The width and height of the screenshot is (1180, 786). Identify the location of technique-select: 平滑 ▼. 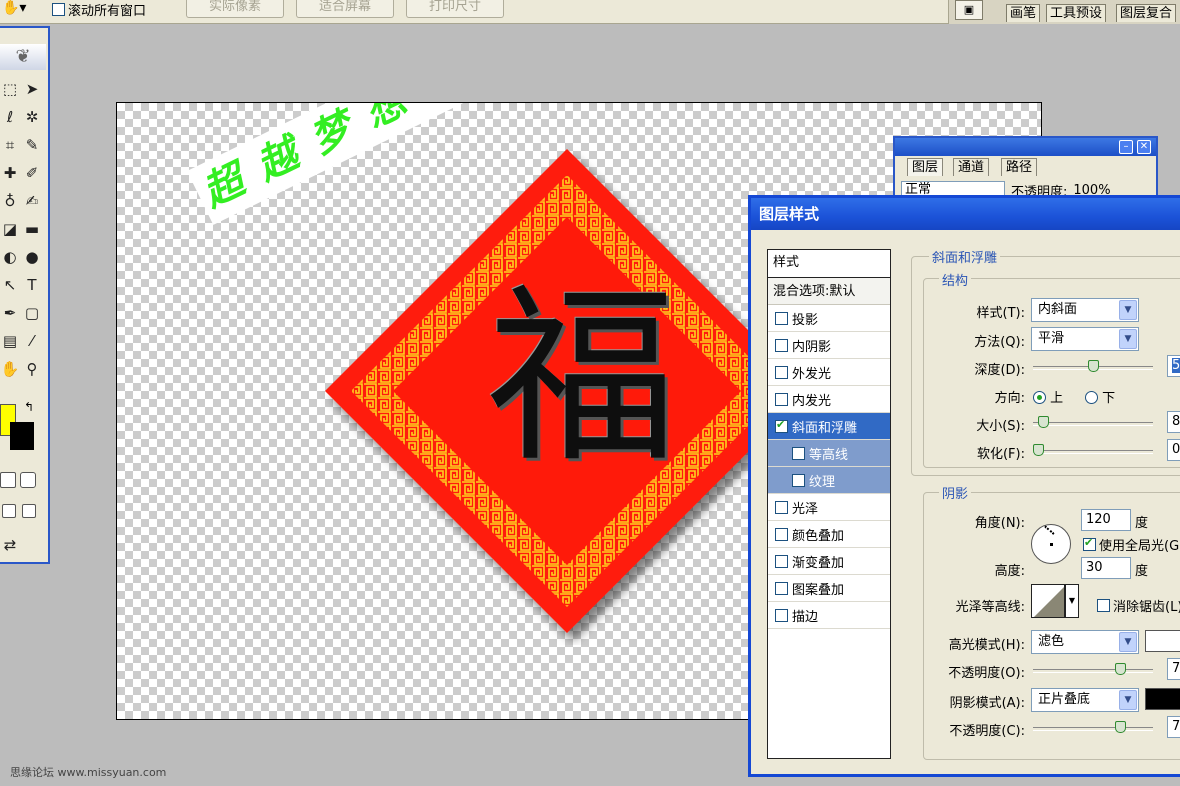
(1085, 339).